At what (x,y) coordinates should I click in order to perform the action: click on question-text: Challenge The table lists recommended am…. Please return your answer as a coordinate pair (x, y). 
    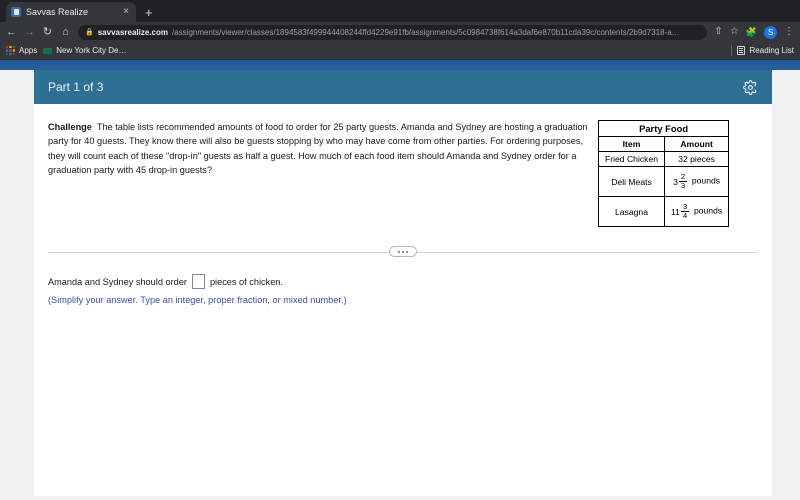
    Looking at the image, I should click on (318, 173).